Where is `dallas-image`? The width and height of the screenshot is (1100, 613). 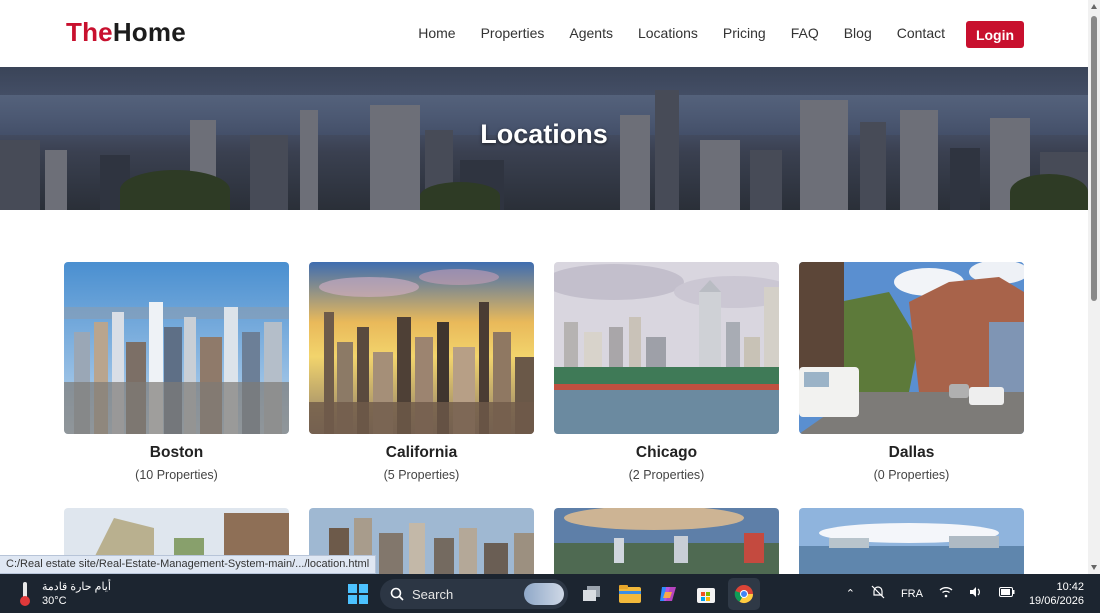 dallas-image is located at coordinates (911, 348).